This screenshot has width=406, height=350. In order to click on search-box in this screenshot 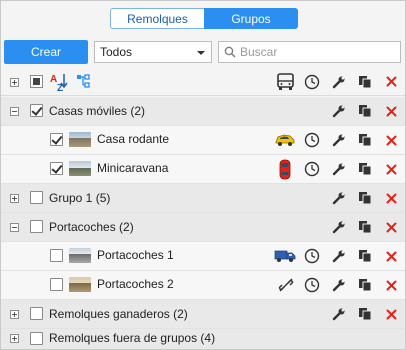, I will do `click(309, 52)`.